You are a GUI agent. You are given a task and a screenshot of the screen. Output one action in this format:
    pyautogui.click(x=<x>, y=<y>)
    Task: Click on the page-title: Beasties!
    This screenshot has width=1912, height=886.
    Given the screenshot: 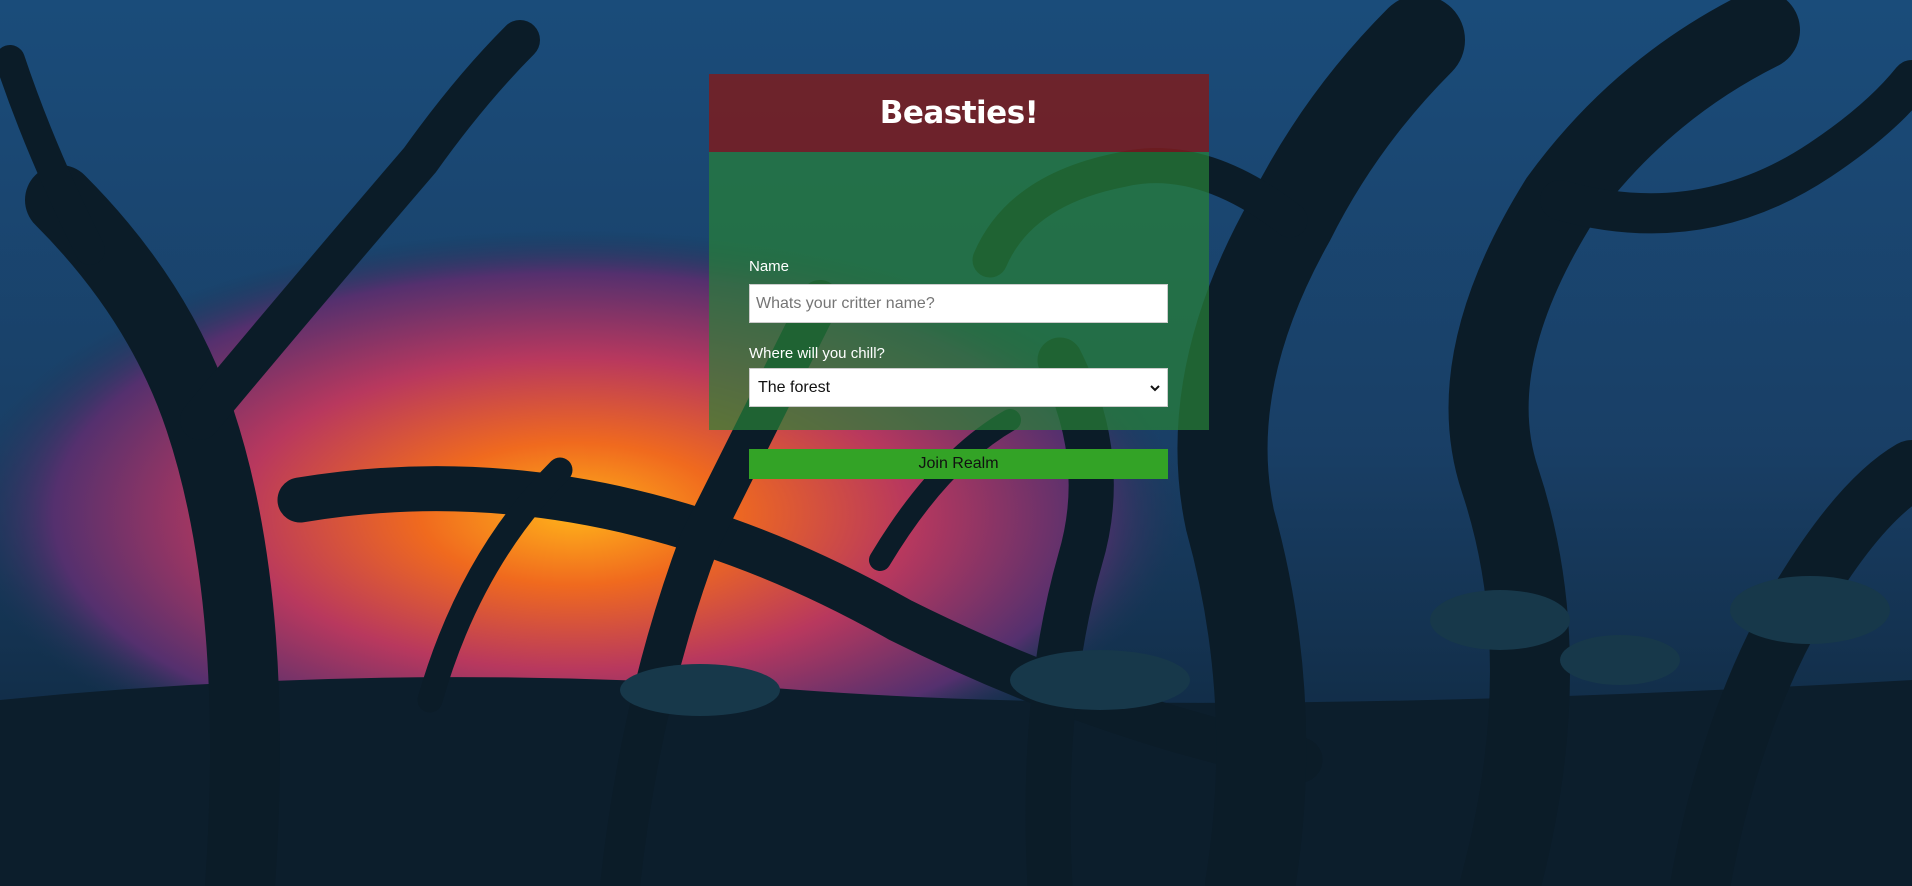 What is the action you would take?
    pyautogui.click(x=959, y=113)
    